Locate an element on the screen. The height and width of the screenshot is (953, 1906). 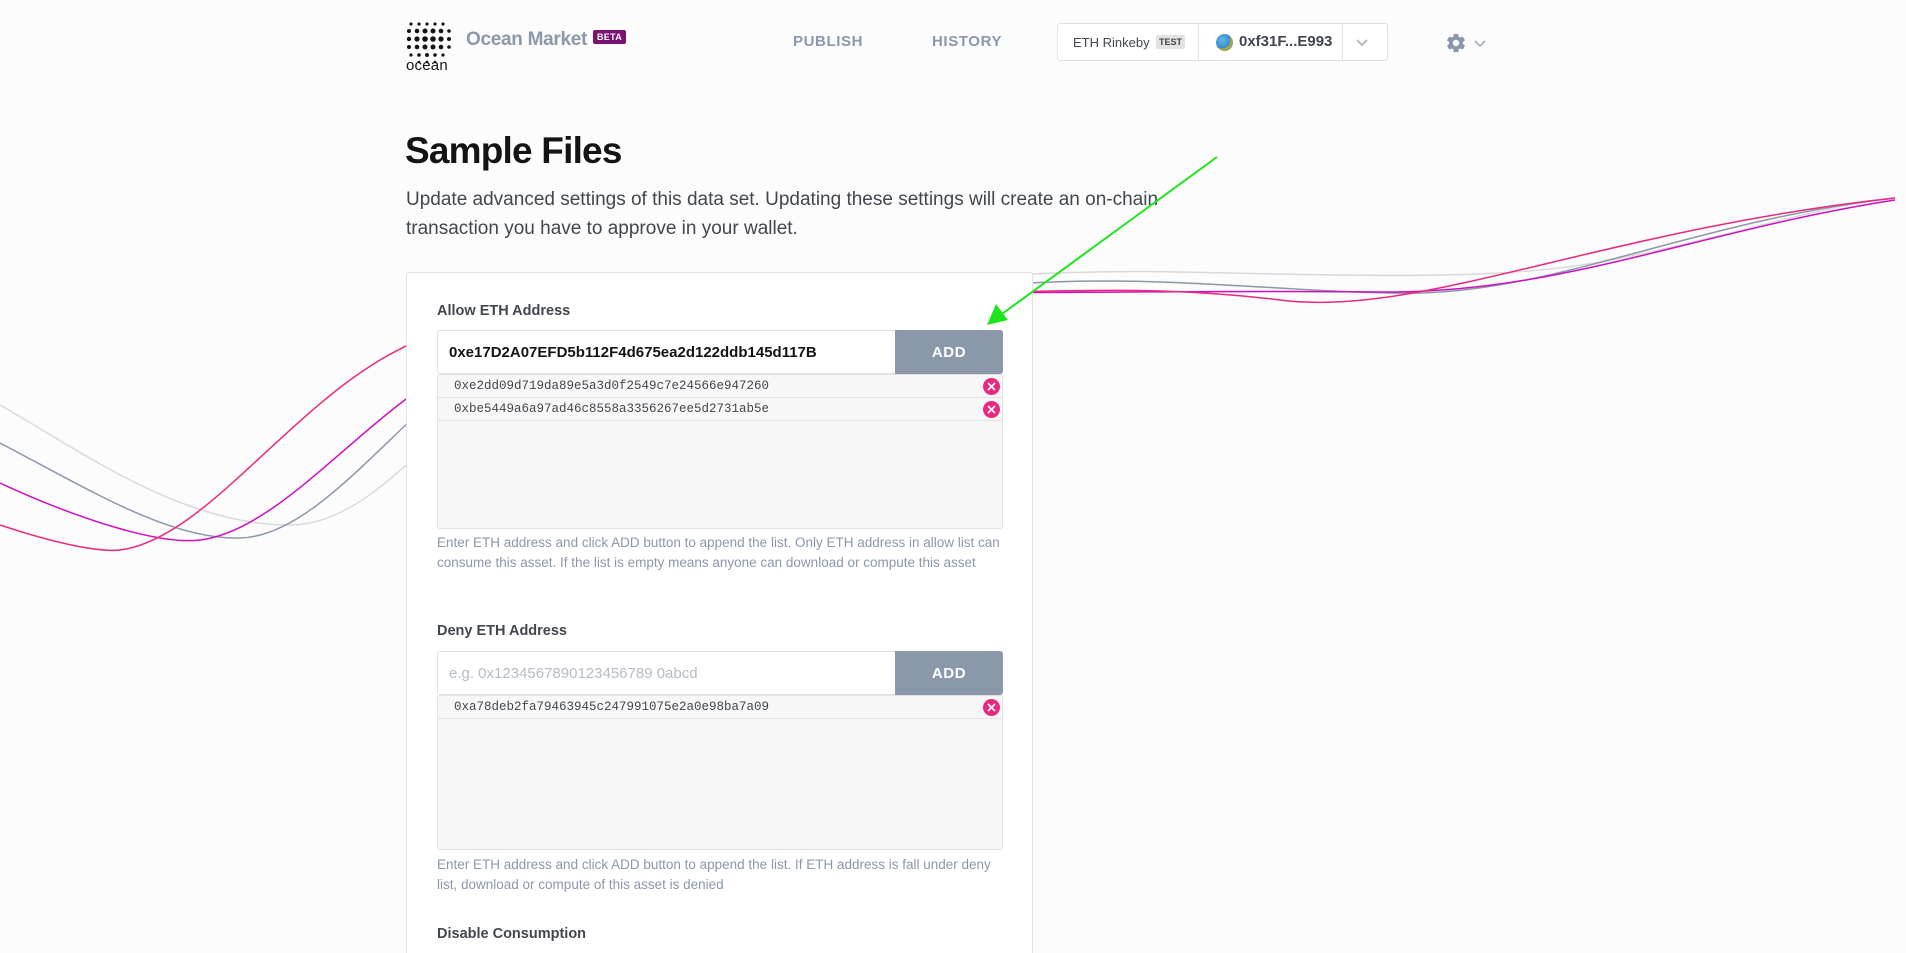
network-test-badge: TEST is located at coordinates (1171, 42).